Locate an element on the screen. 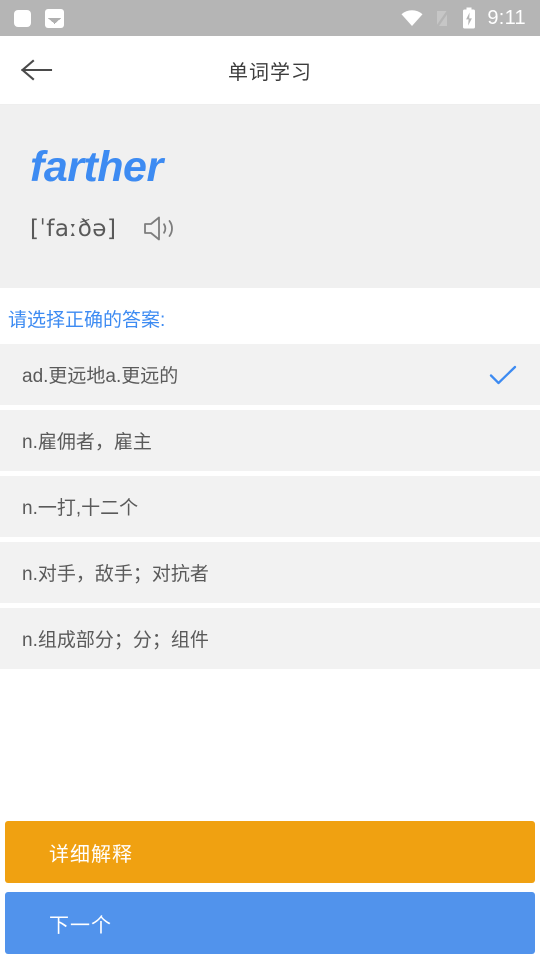  check-icon is located at coordinates (503, 374).